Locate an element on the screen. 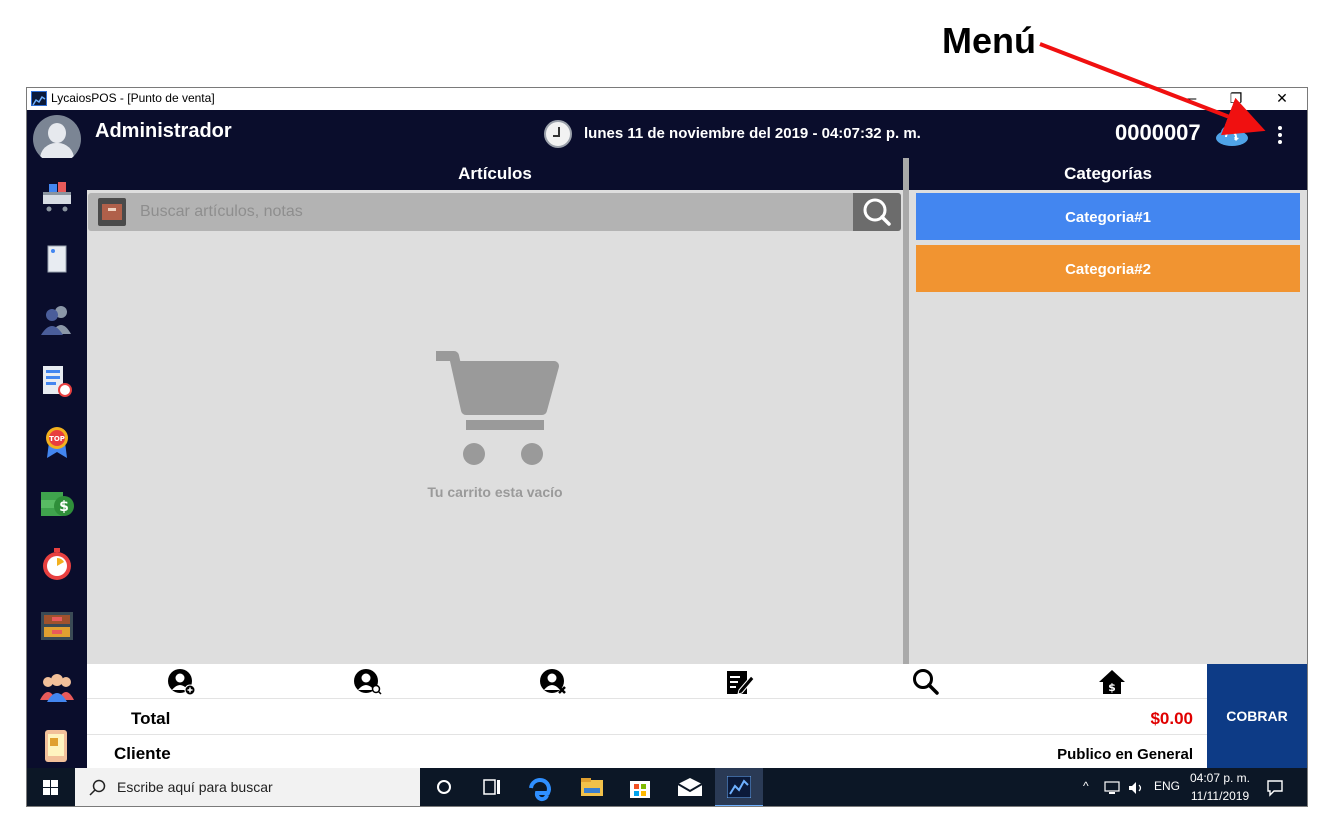  remove-customer-button is located at coordinates (554, 682).